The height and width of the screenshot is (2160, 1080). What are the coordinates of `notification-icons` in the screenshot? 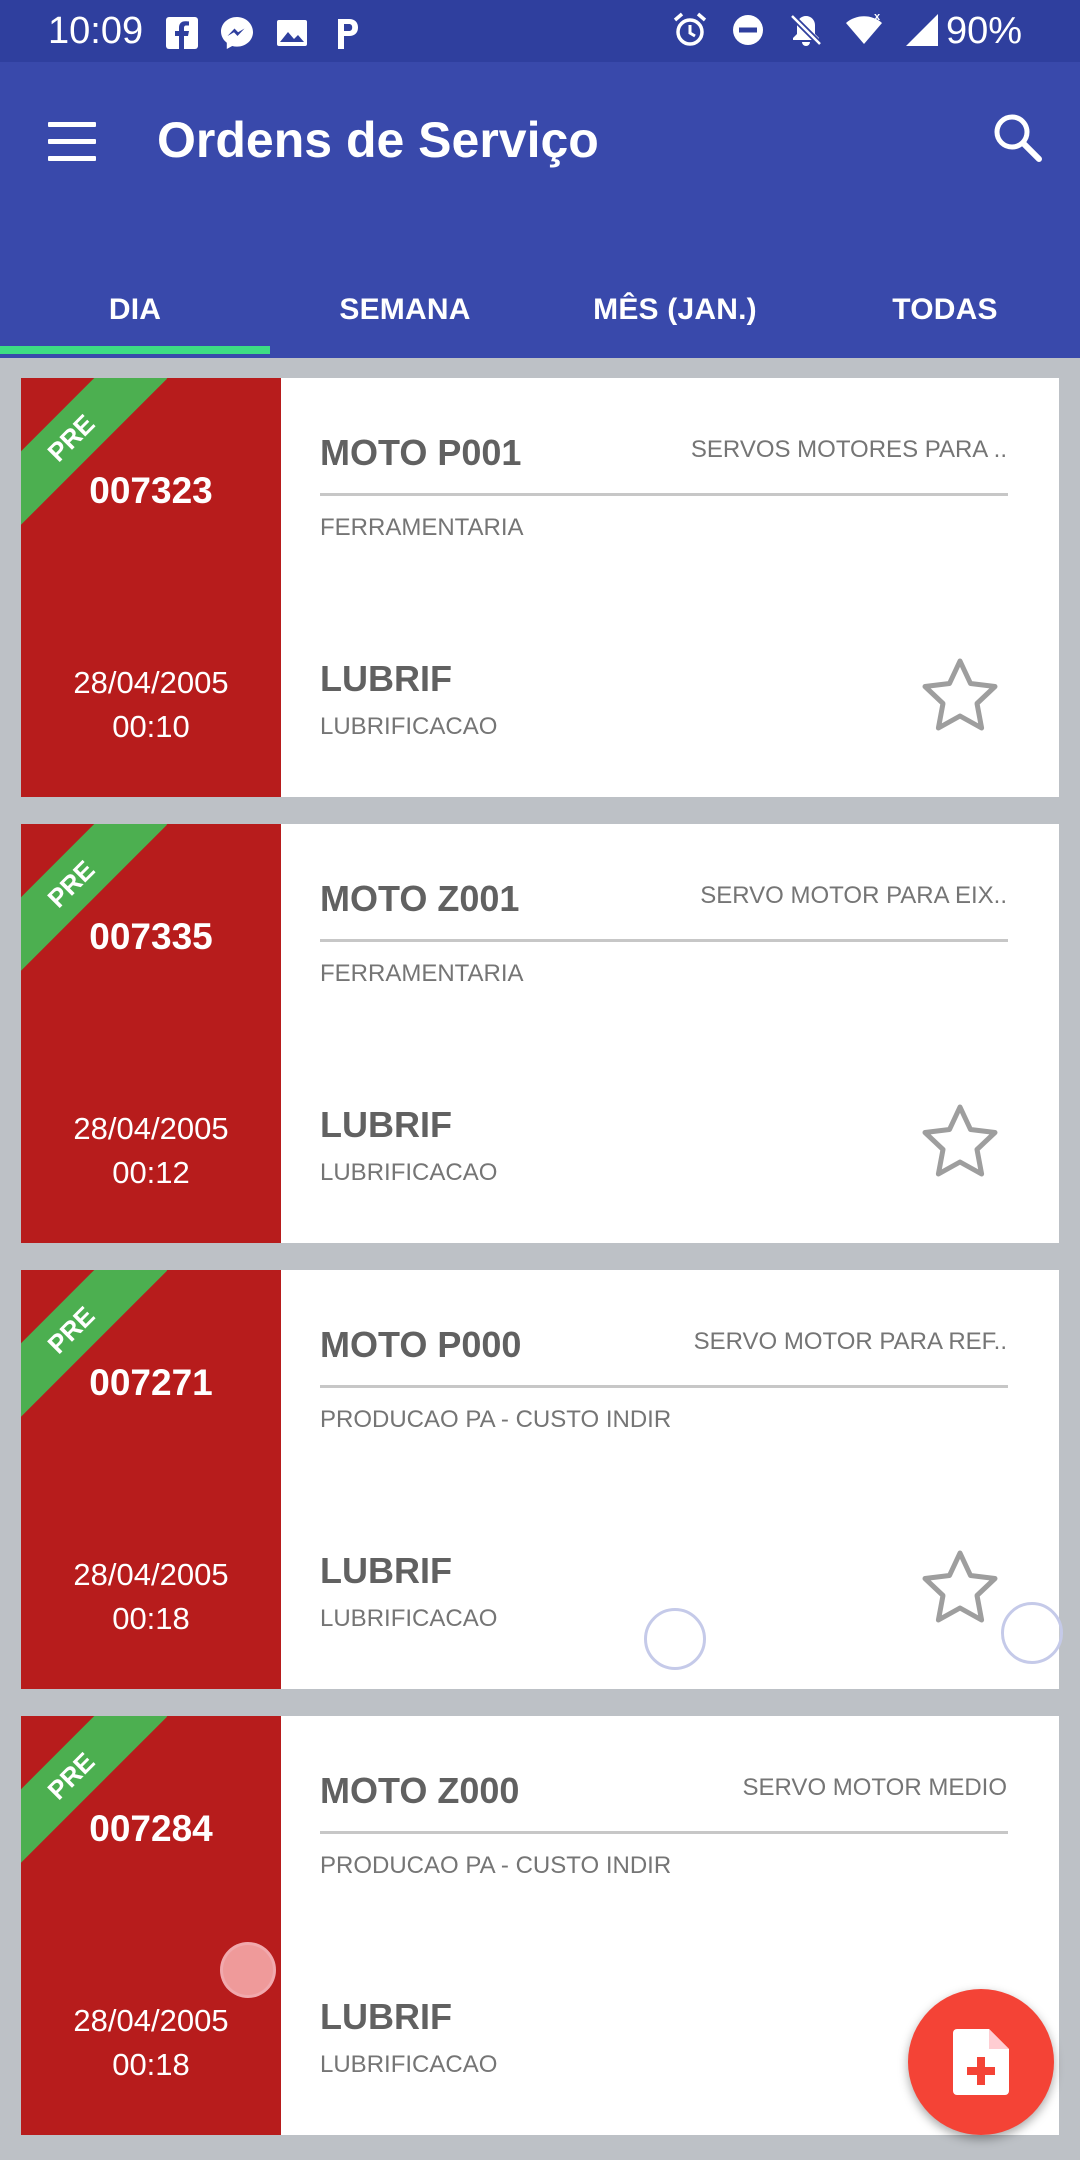 It's located at (264, 33).